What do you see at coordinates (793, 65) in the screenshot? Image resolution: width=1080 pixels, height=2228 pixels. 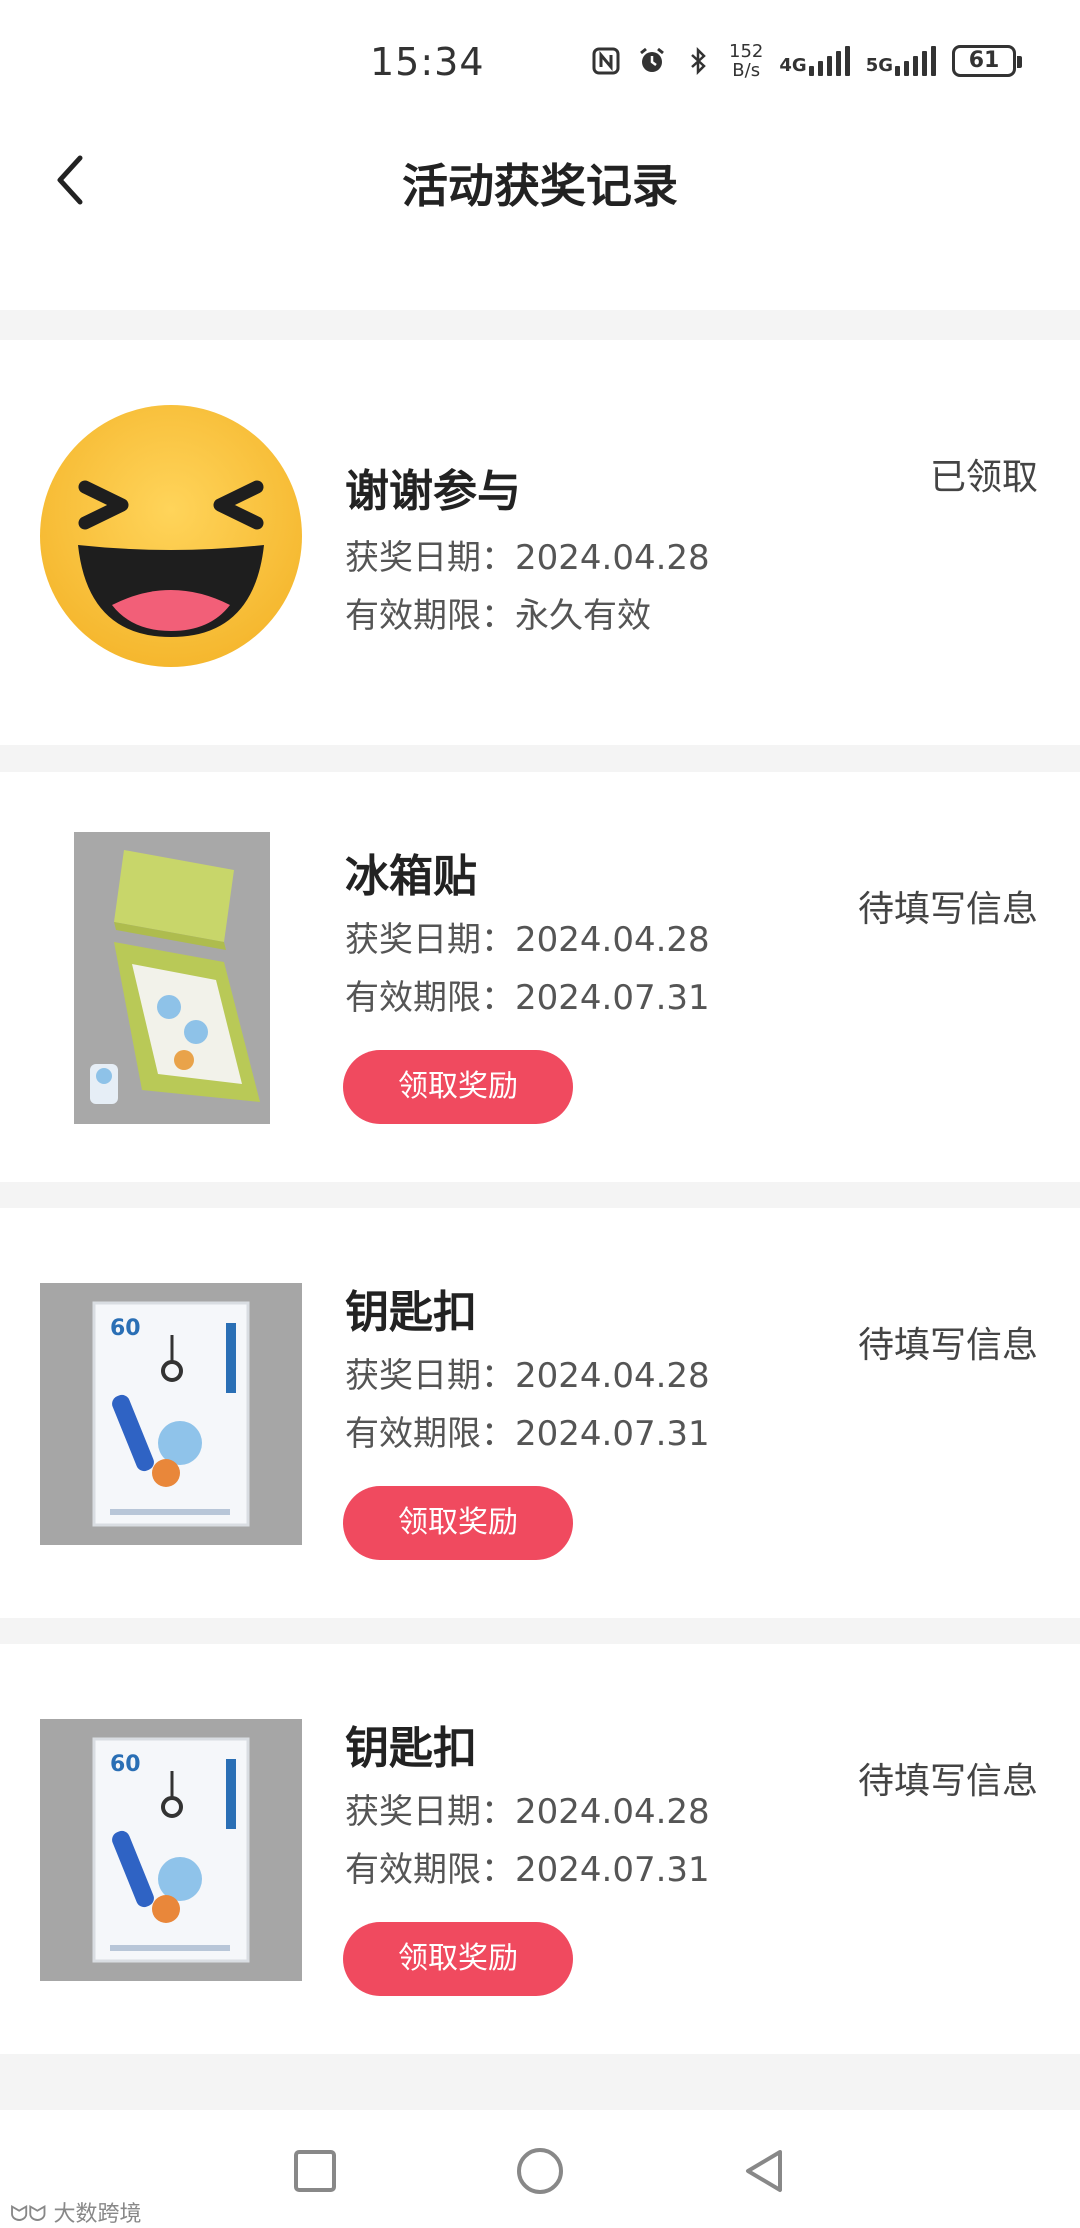 I see `signal-4g-label: 4G` at bounding box center [793, 65].